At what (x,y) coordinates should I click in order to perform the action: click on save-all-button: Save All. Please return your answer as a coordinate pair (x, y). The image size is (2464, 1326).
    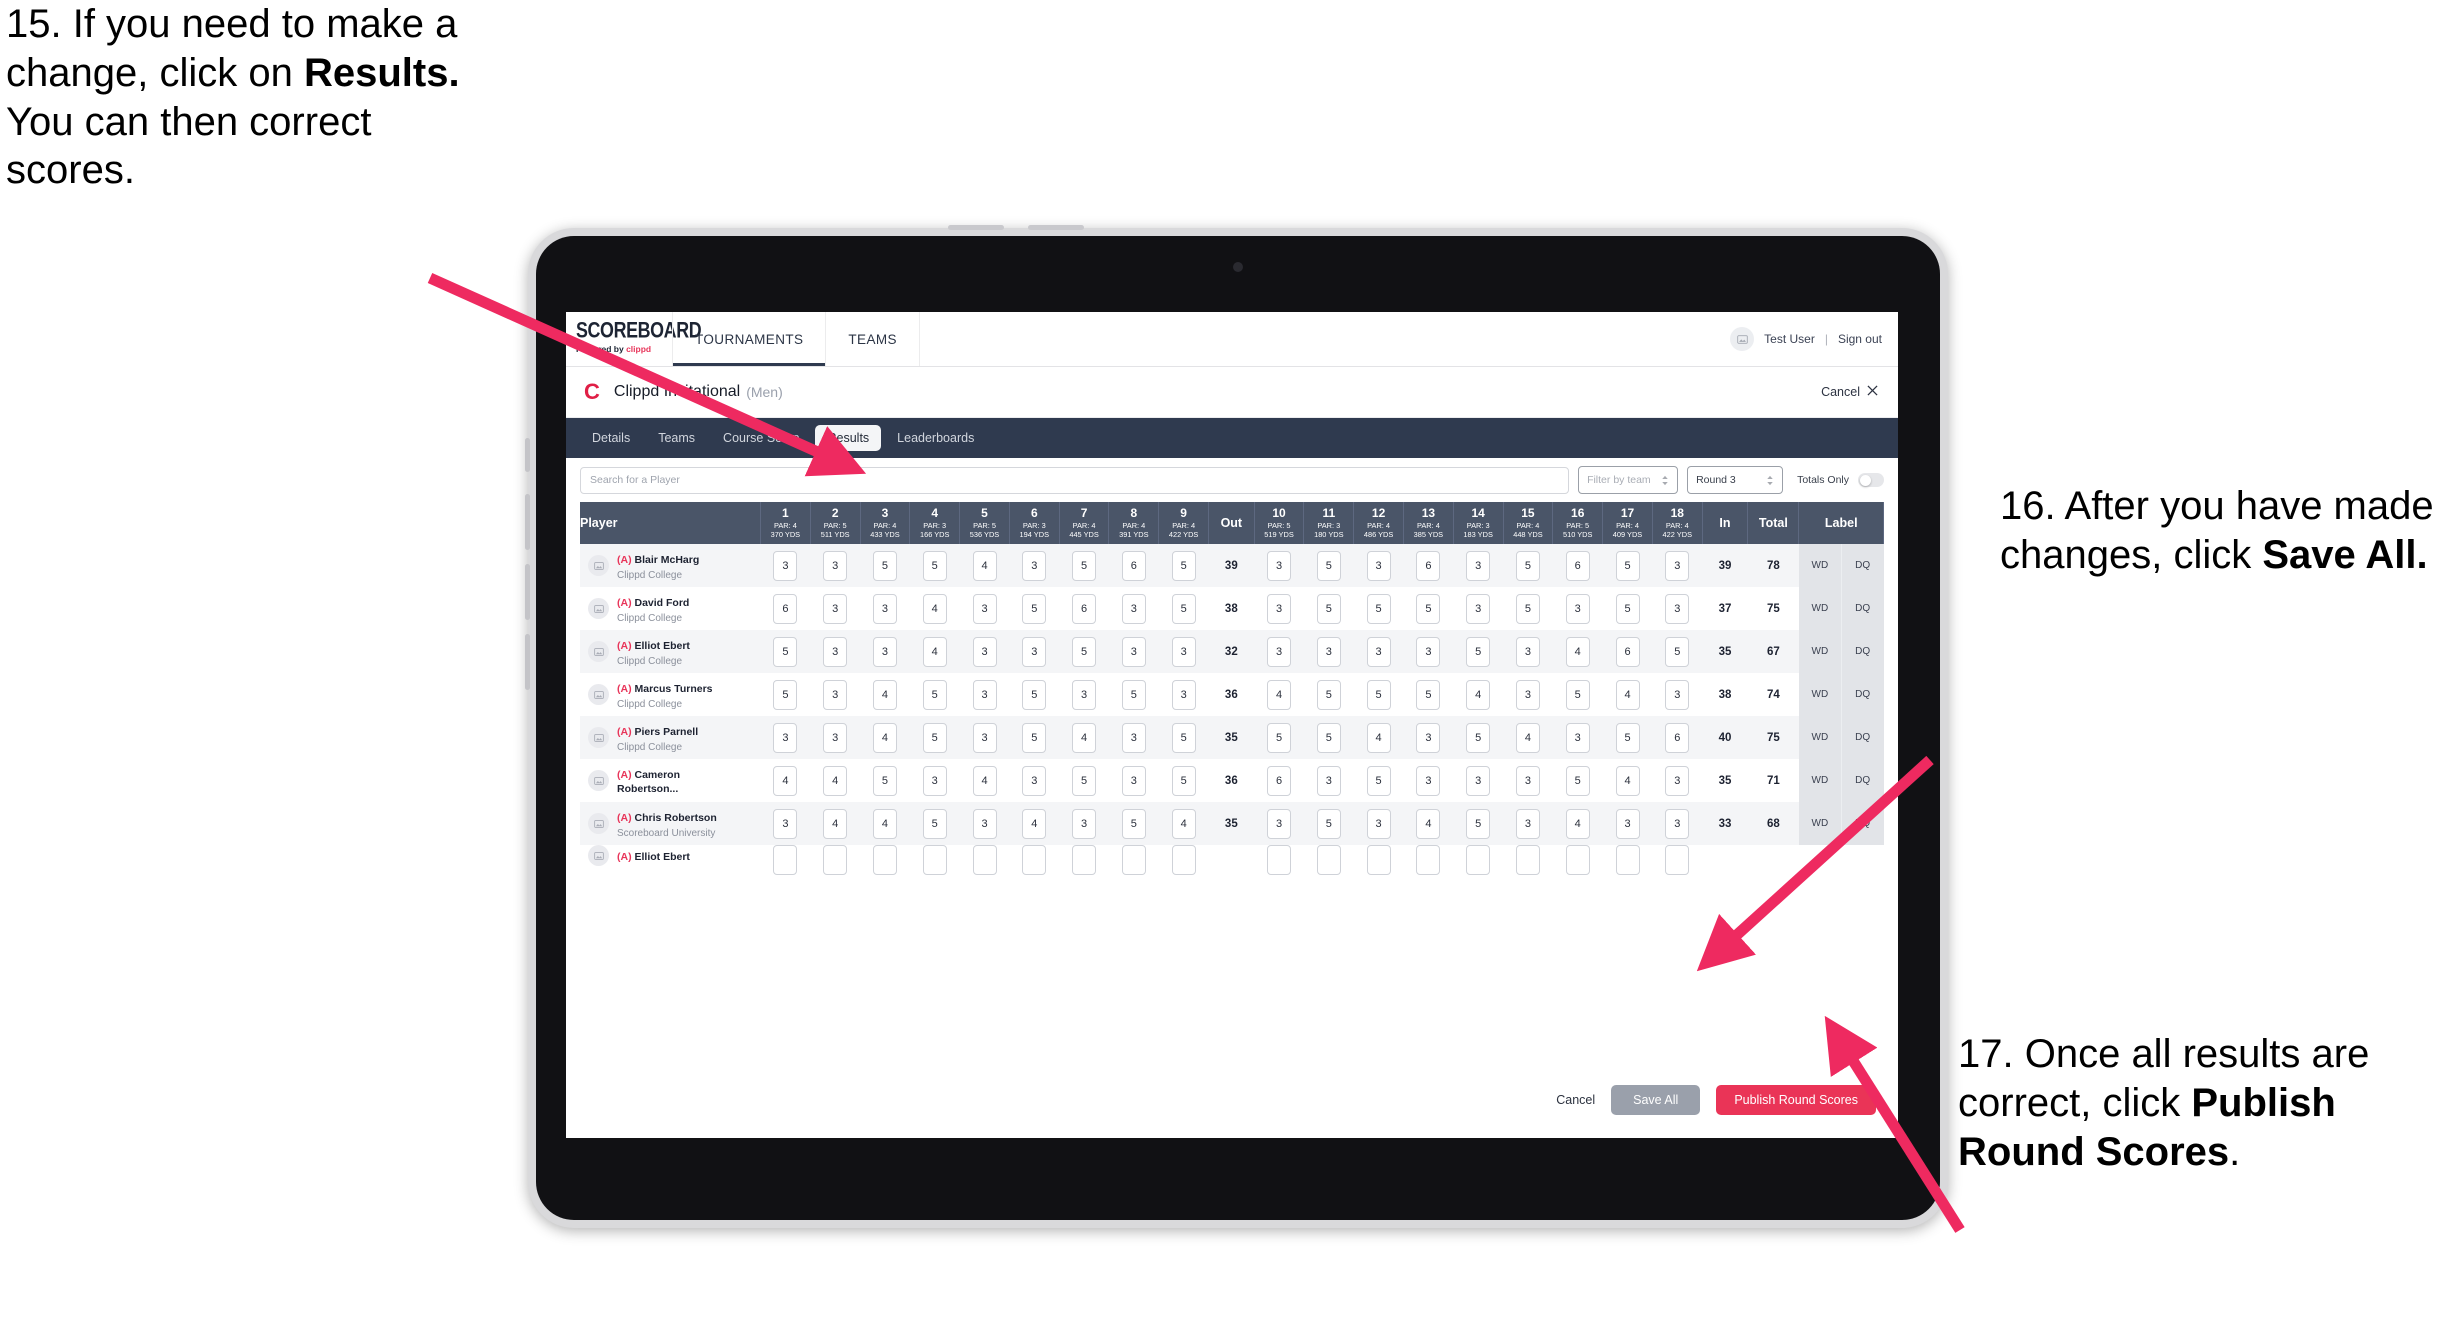
    Looking at the image, I should click on (1656, 1100).